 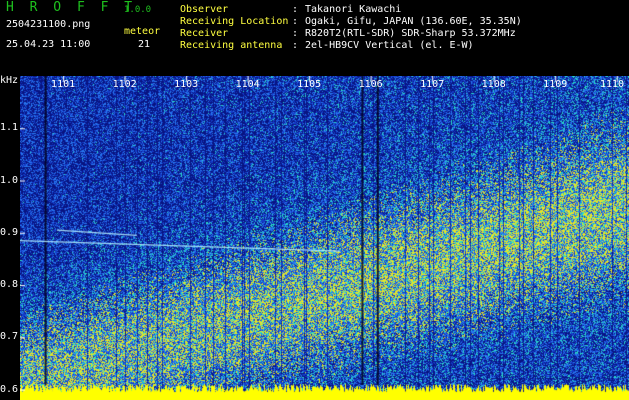 I want to click on app-version: 1.0.0, so click(x=138, y=10).